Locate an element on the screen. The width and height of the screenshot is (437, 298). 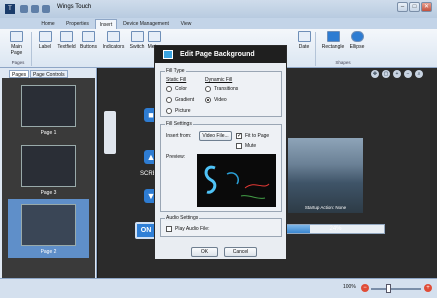
undo-icon is located at coordinates (35, 9).